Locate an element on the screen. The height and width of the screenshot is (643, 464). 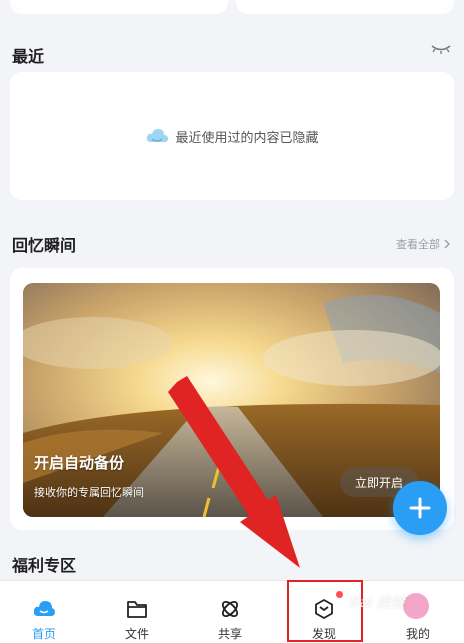
add-fab-button is located at coordinates (420, 508).